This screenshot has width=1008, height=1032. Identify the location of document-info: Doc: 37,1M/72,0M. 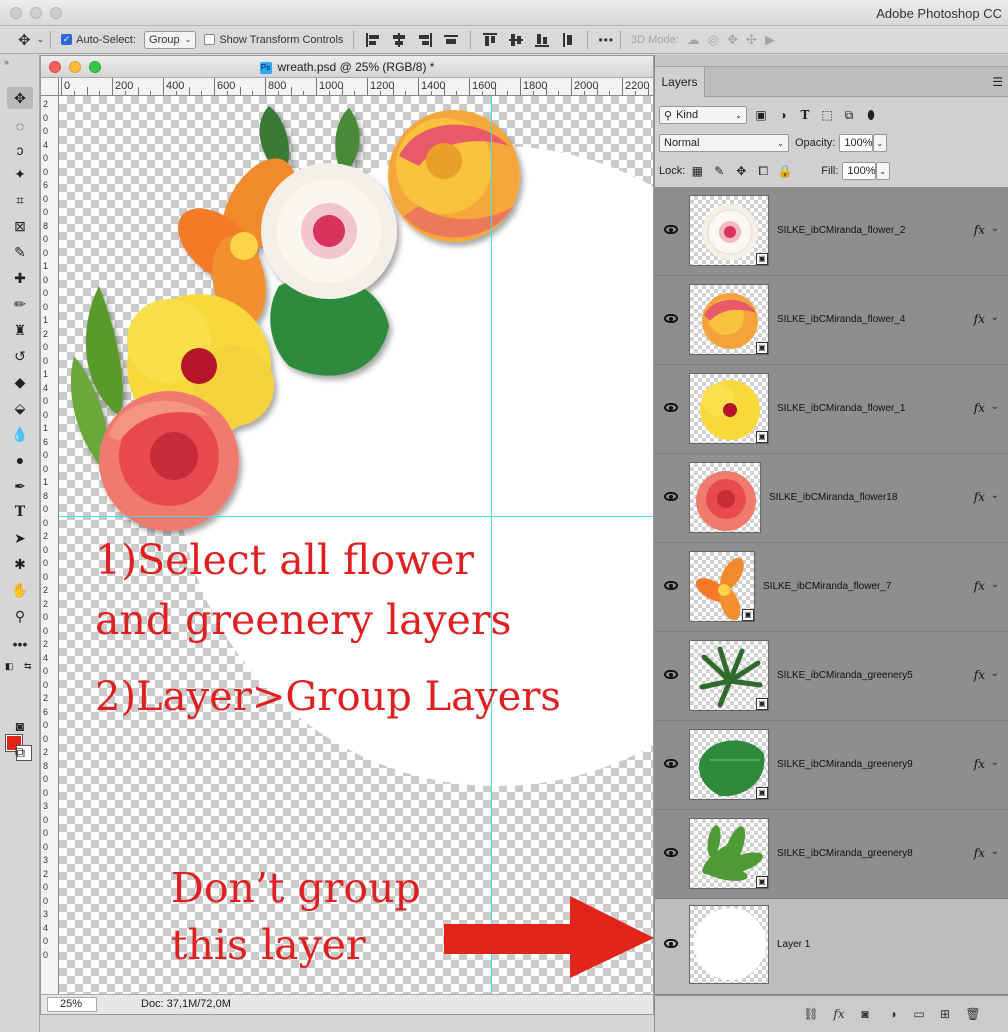
(186, 1004).